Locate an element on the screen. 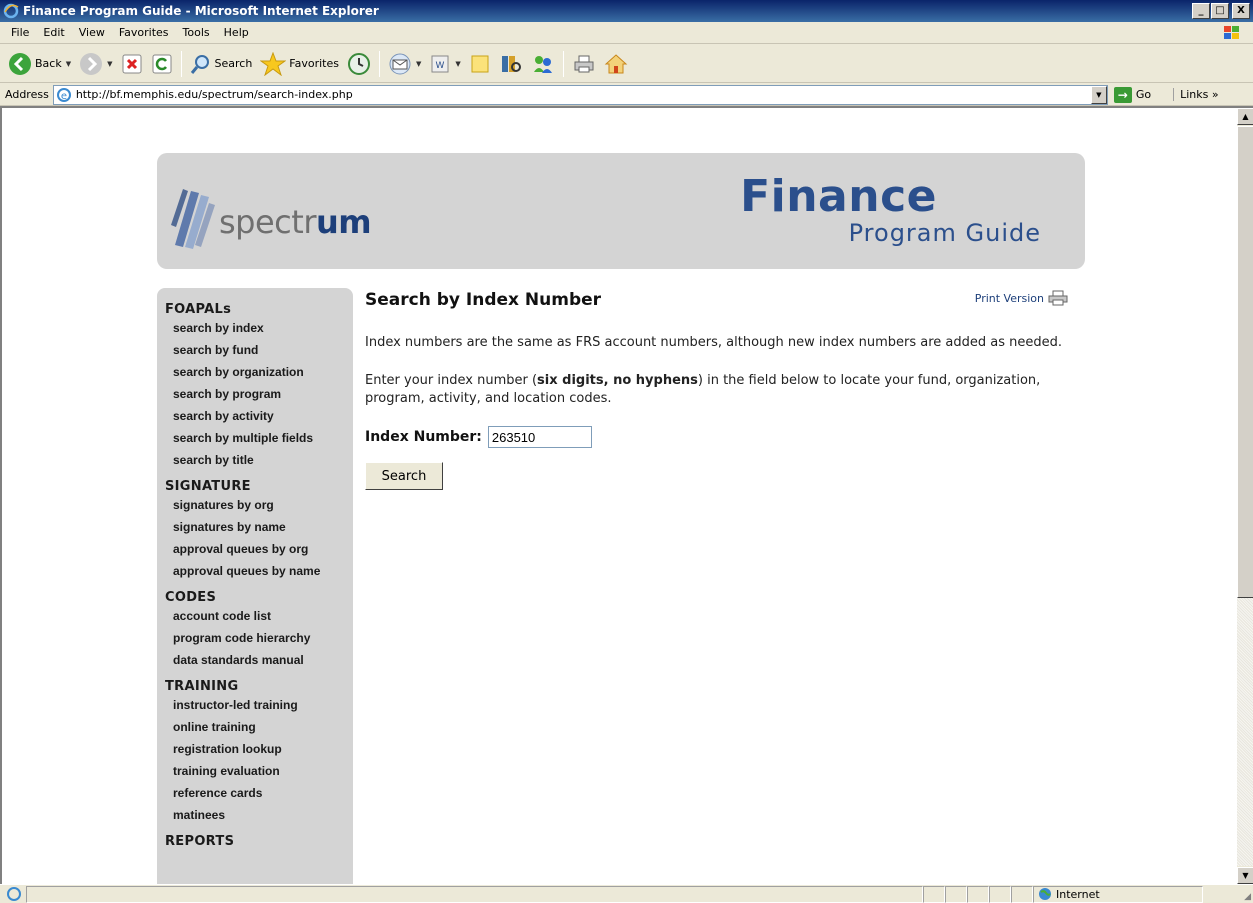 The height and width of the screenshot is (903, 1253). status-bar: Internet ◢ is located at coordinates (626, 893).